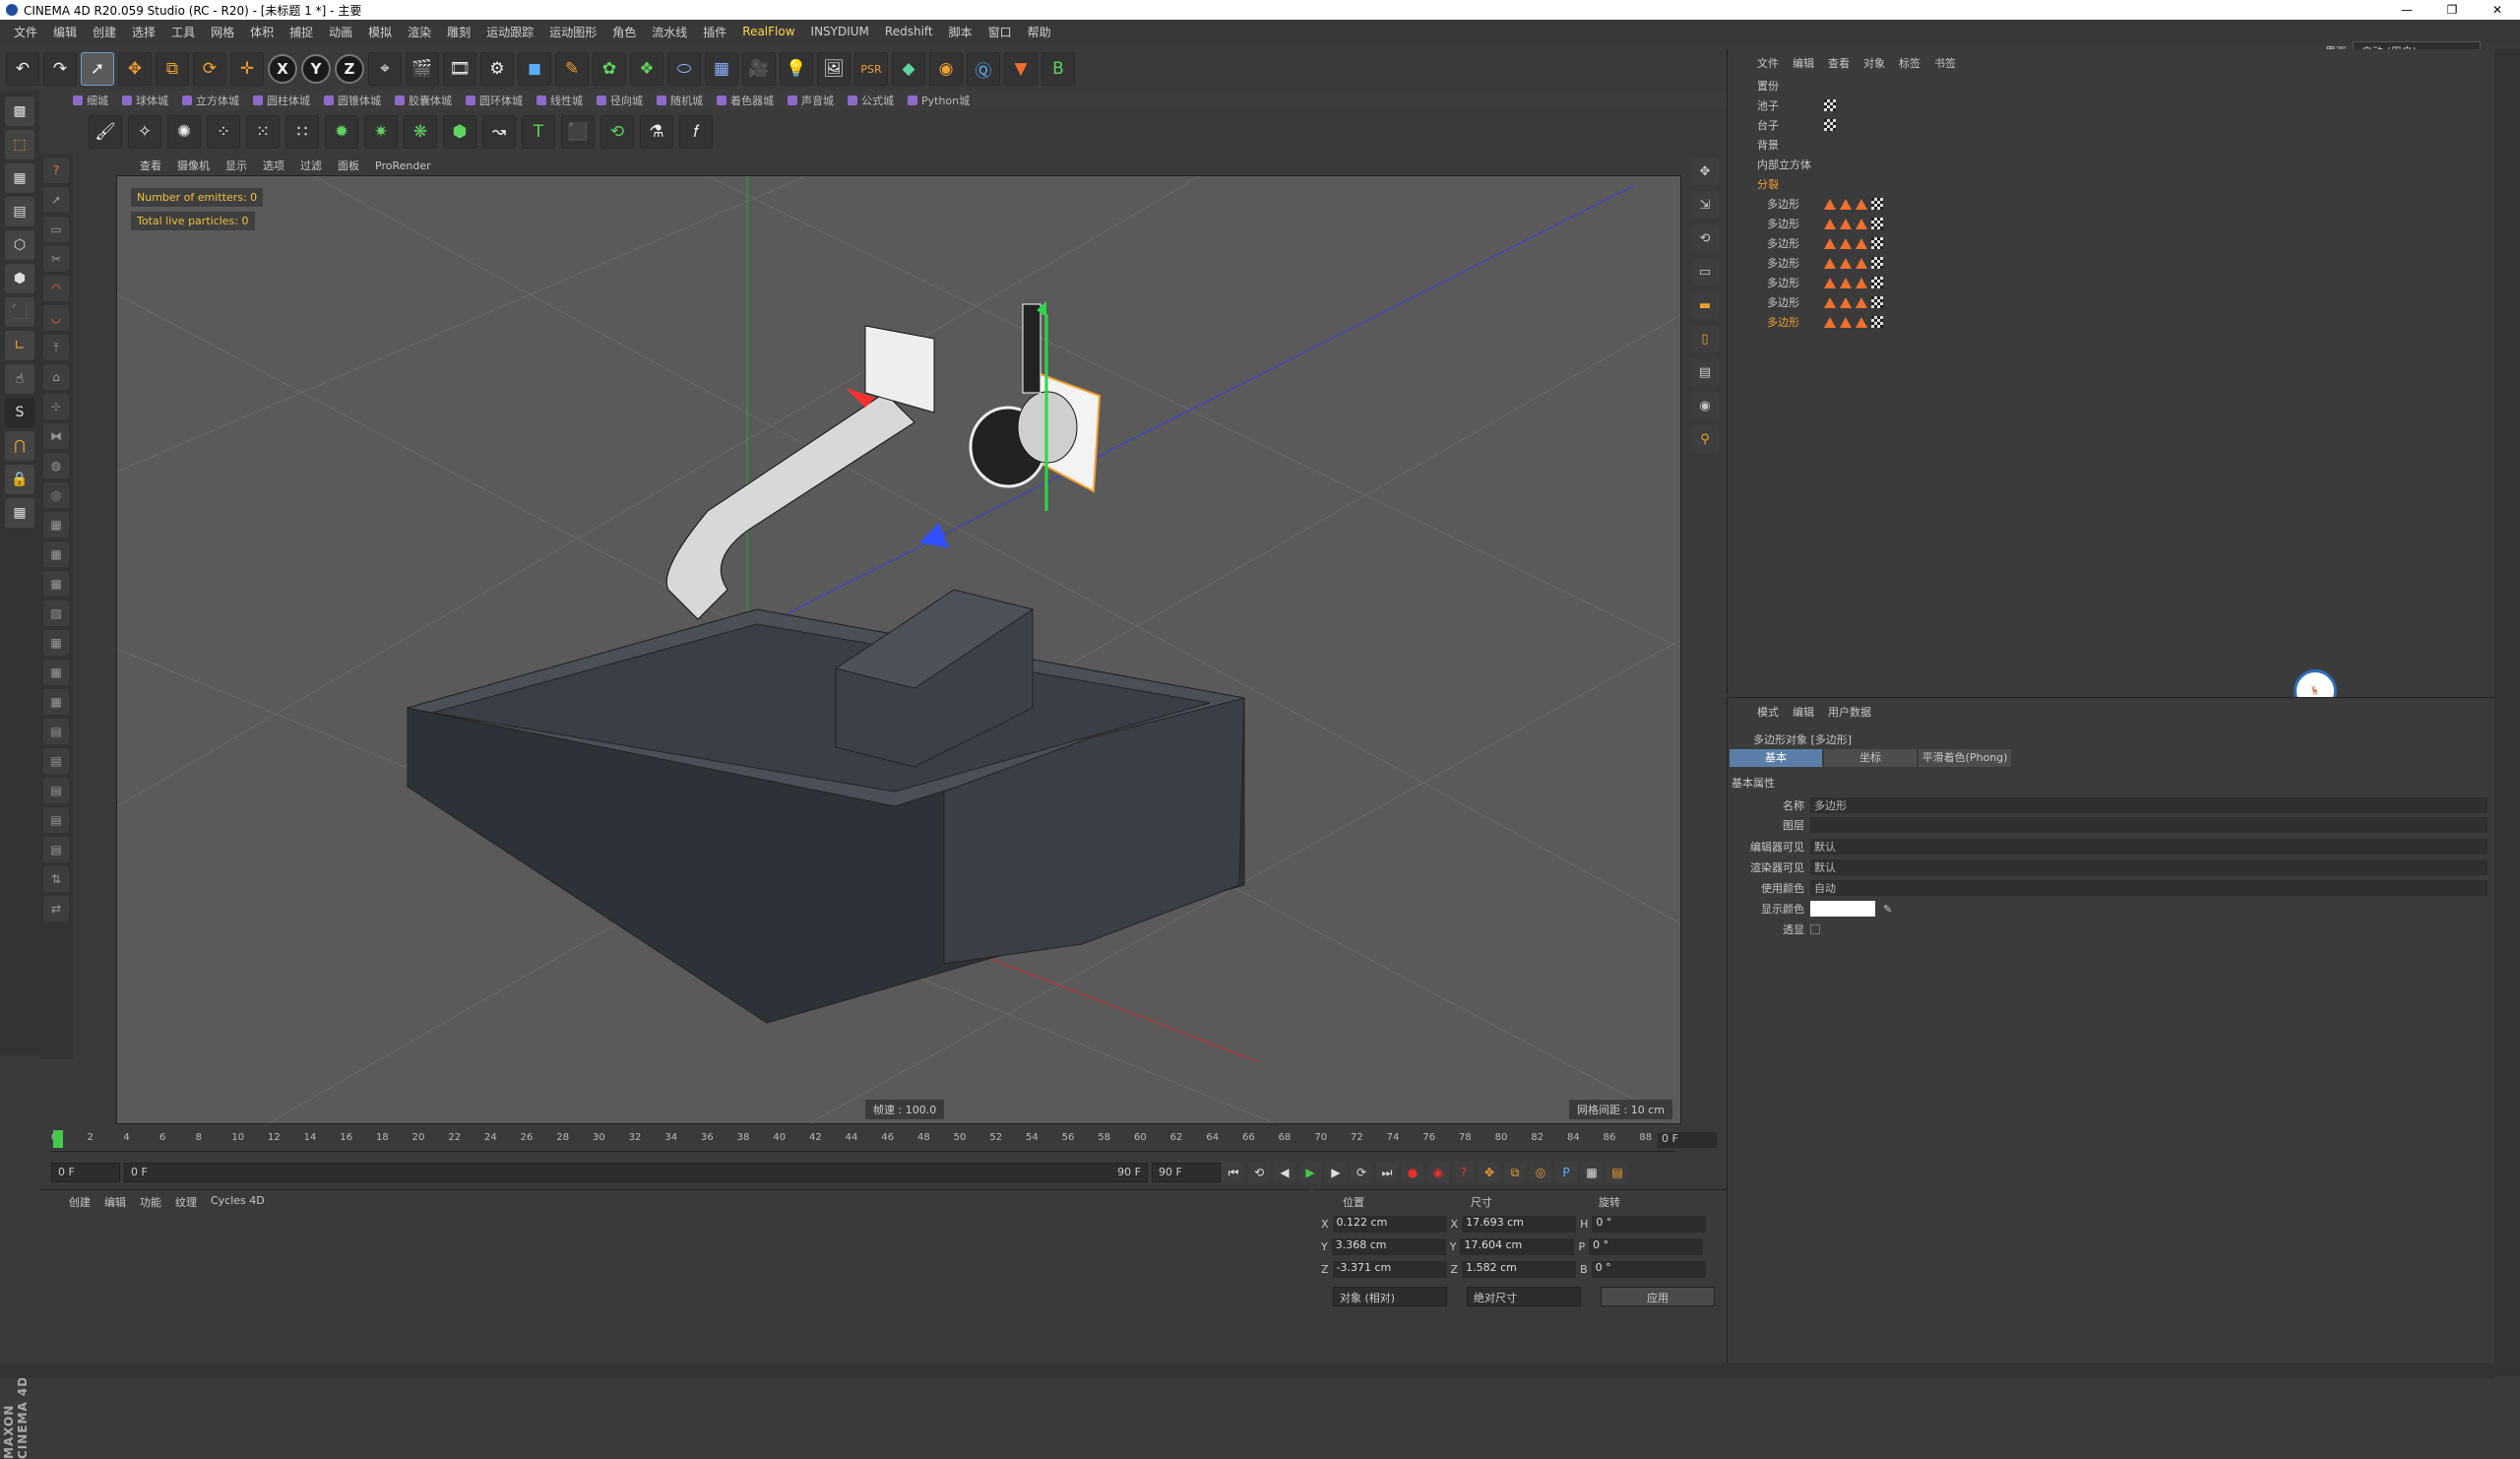 This screenshot has height=1459, width=2520. What do you see at coordinates (419, 32) in the screenshot?
I see `menu-render: 渲染` at bounding box center [419, 32].